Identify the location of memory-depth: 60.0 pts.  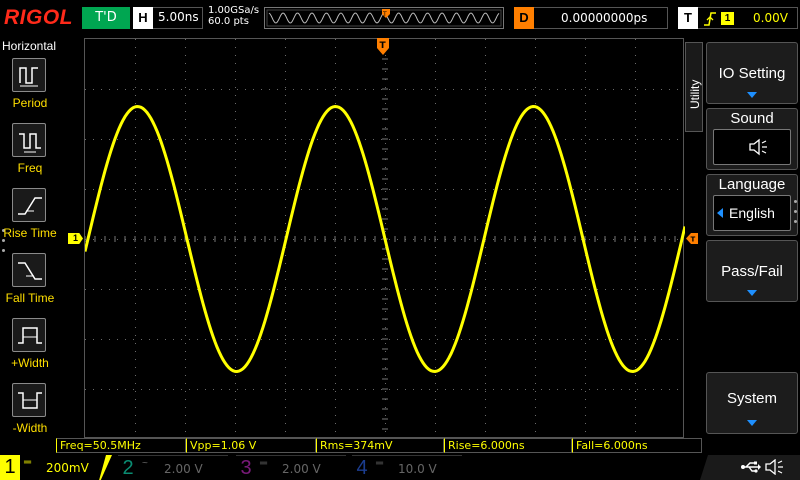
(228, 21).